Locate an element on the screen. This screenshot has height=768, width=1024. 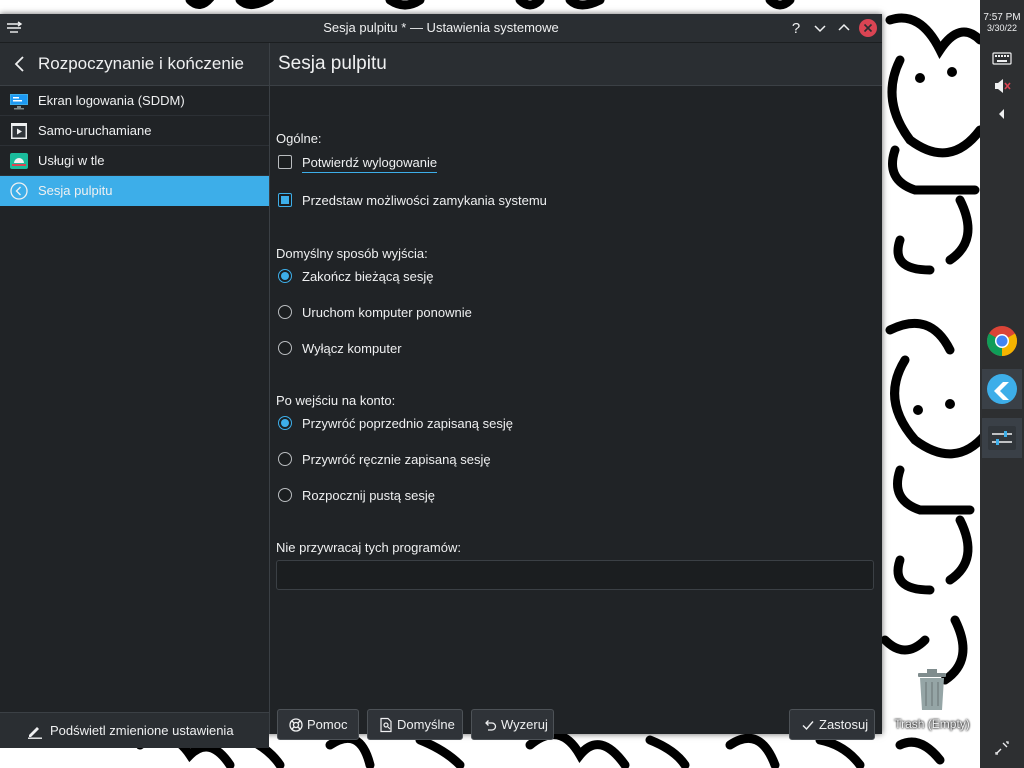
empty-session-label: Rozpocznij pustą sesję is located at coordinates (368, 495).